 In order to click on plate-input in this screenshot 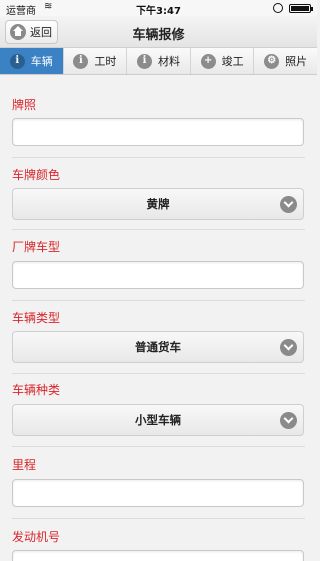, I will do `click(158, 132)`.